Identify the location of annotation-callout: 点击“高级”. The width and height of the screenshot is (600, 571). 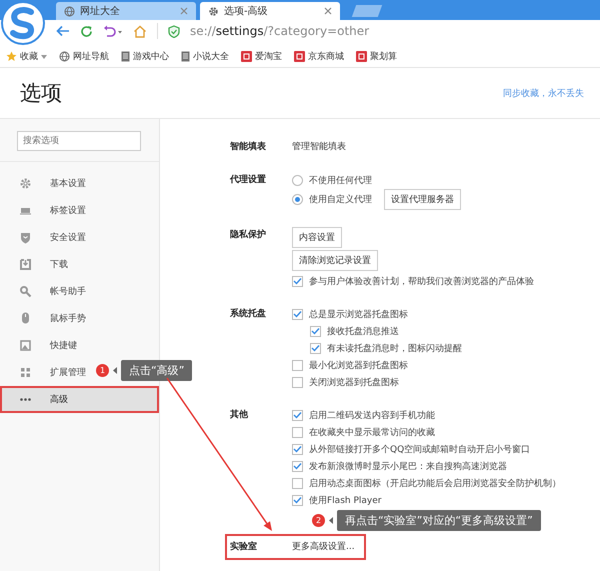
(156, 370).